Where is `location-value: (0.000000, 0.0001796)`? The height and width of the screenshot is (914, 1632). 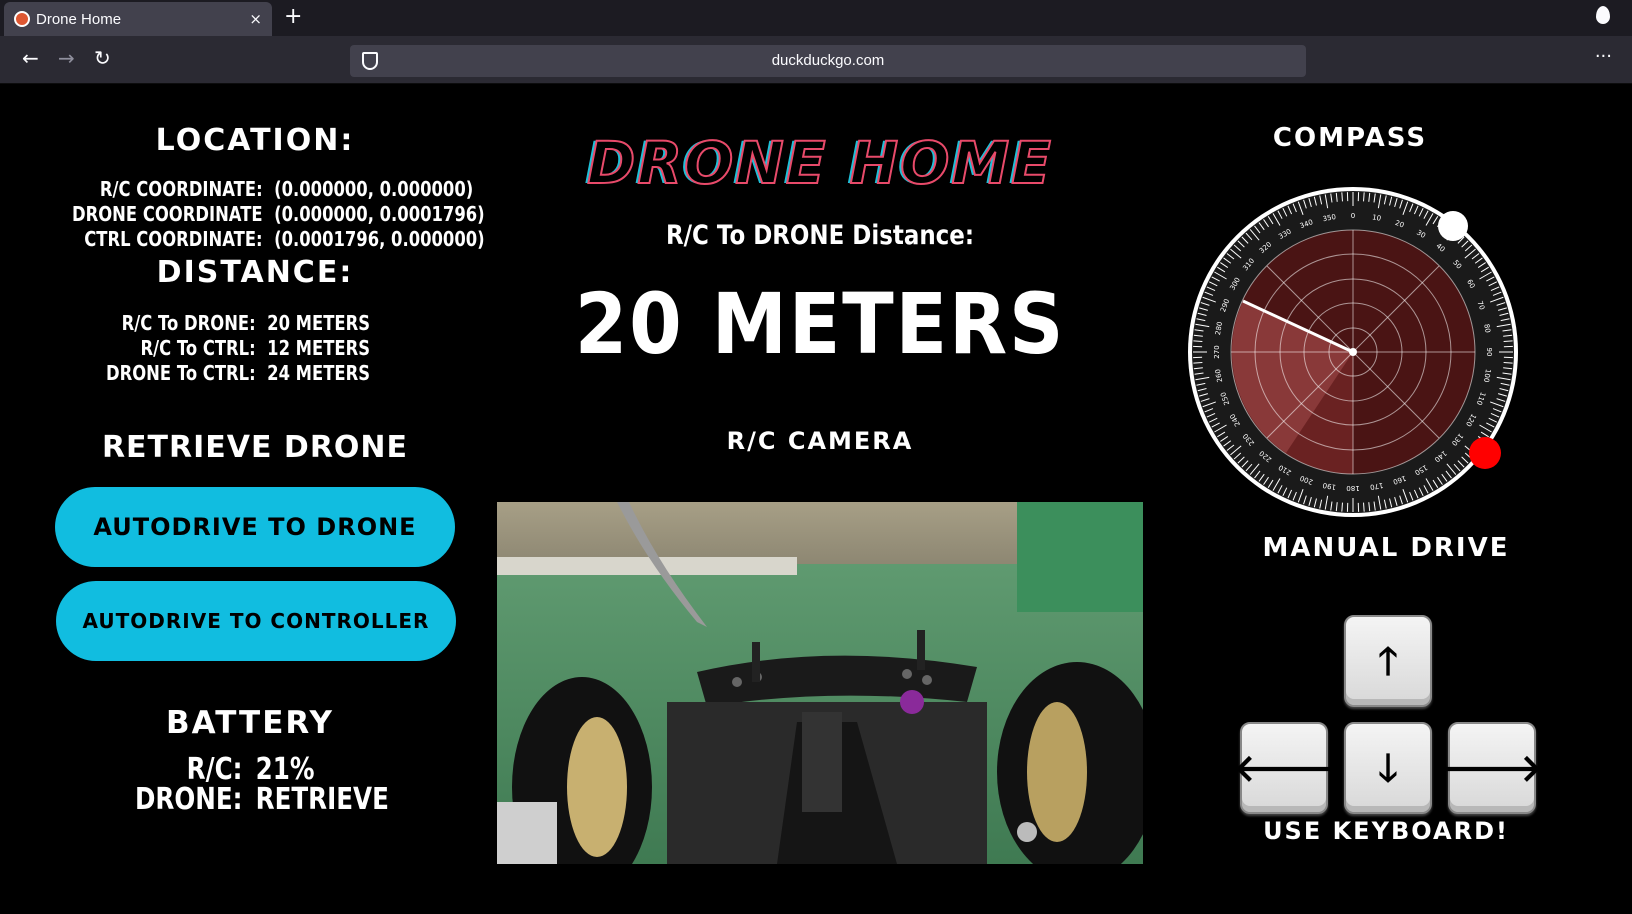 location-value: (0.000000, 0.0001796) is located at coordinates (379, 214).